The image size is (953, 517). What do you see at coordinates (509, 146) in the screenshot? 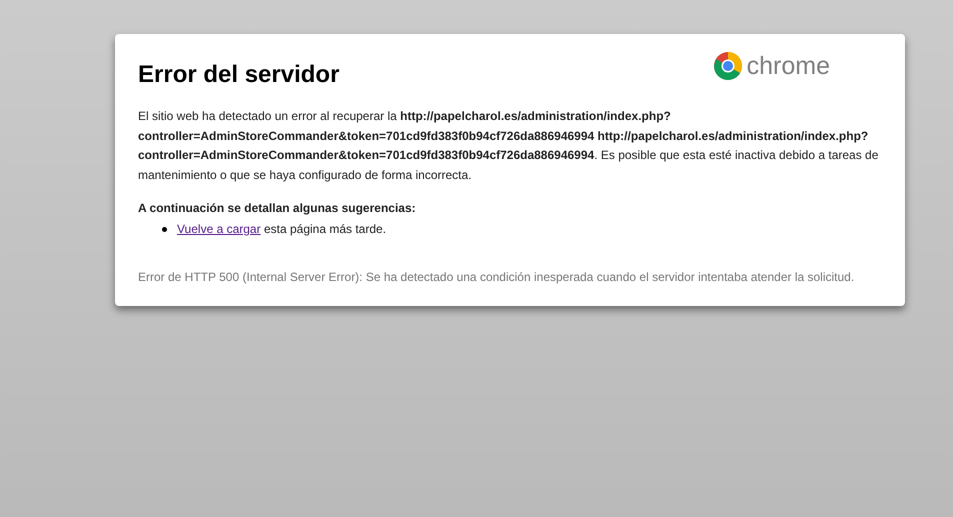
I see `error-message: El sitio web ha detectado un error al recuperar la http://papelcharol.es/administration/index.php?controller=AdminStoreCommander&token=701cd9fd383f0b94cf726da886946994 http://papelcharol.es/administration/index.php?controller=AdminStoreCommander&token=701cd9fd383f0b94cf726da886946994. Es posible que esta esté inactiva debido a tareas de mantenimiento o que se haya configurado de forma incorrecta.` at bounding box center [509, 146].